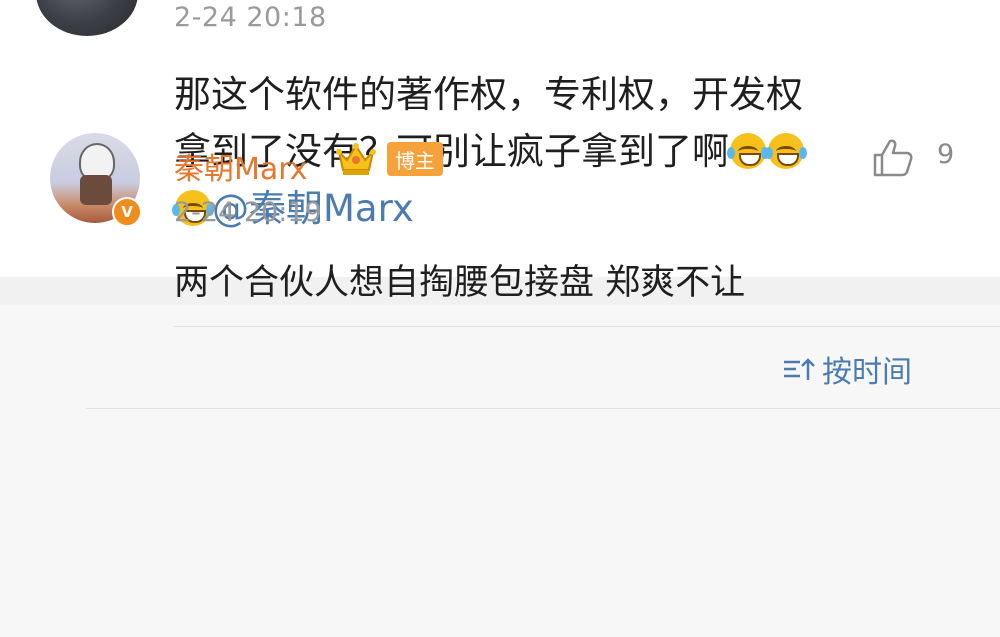  What do you see at coordinates (248, 212) in the screenshot?
I see `comment-timestamp: 2-24 20:19` at bounding box center [248, 212].